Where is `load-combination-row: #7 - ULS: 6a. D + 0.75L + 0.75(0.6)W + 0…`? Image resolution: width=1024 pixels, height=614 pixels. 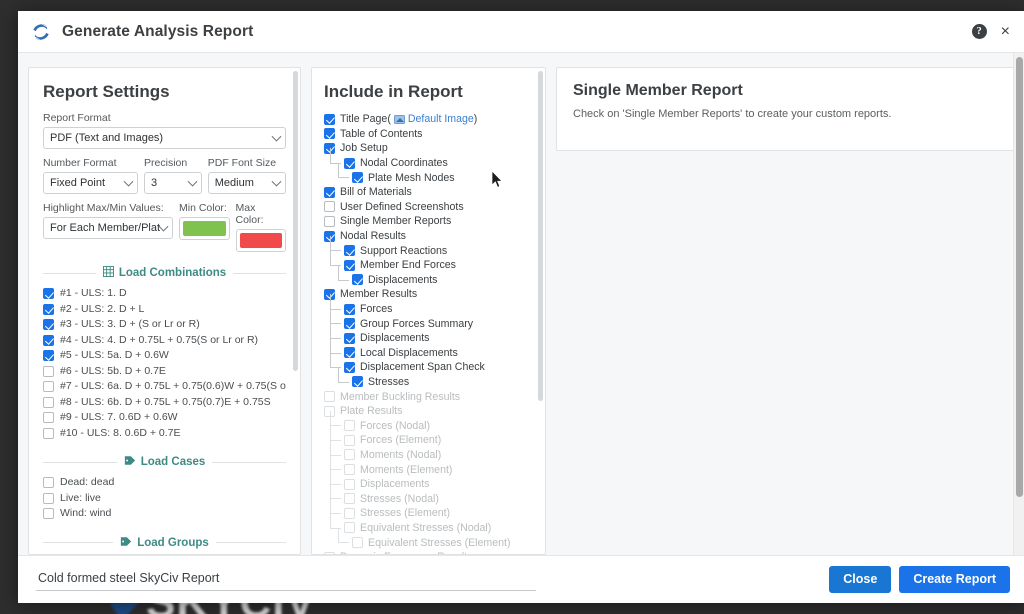 load-combination-row: #7 - ULS: 6a. D + 0.75L + 0.75(0.6)W + 0… is located at coordinates (164, 387).